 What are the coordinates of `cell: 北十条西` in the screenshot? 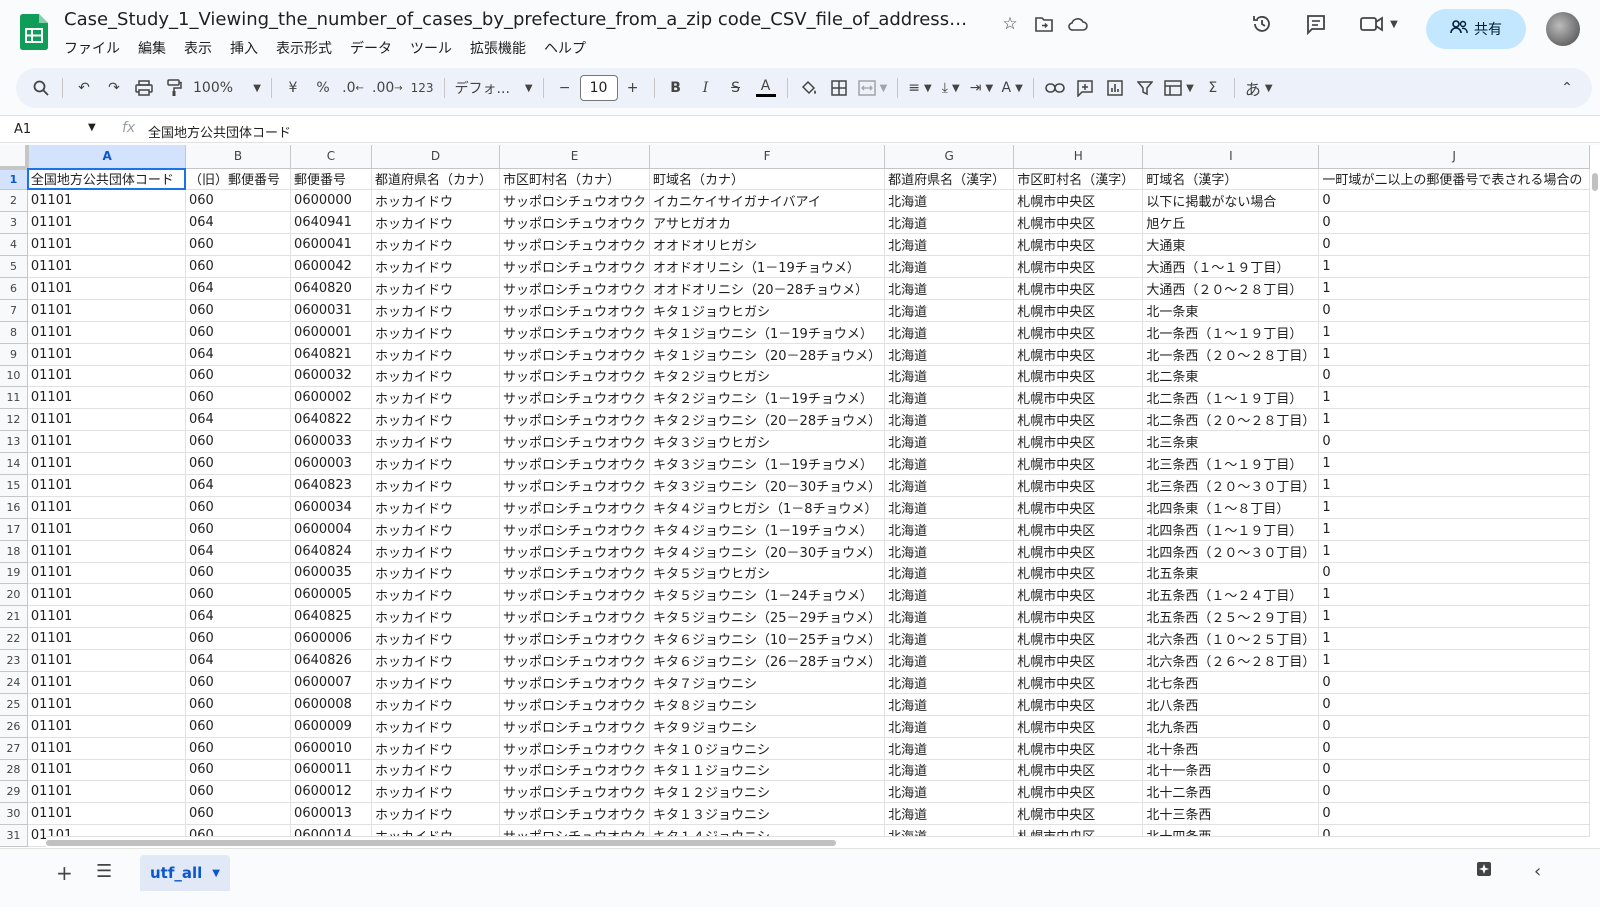 It's located at (1231, 748).